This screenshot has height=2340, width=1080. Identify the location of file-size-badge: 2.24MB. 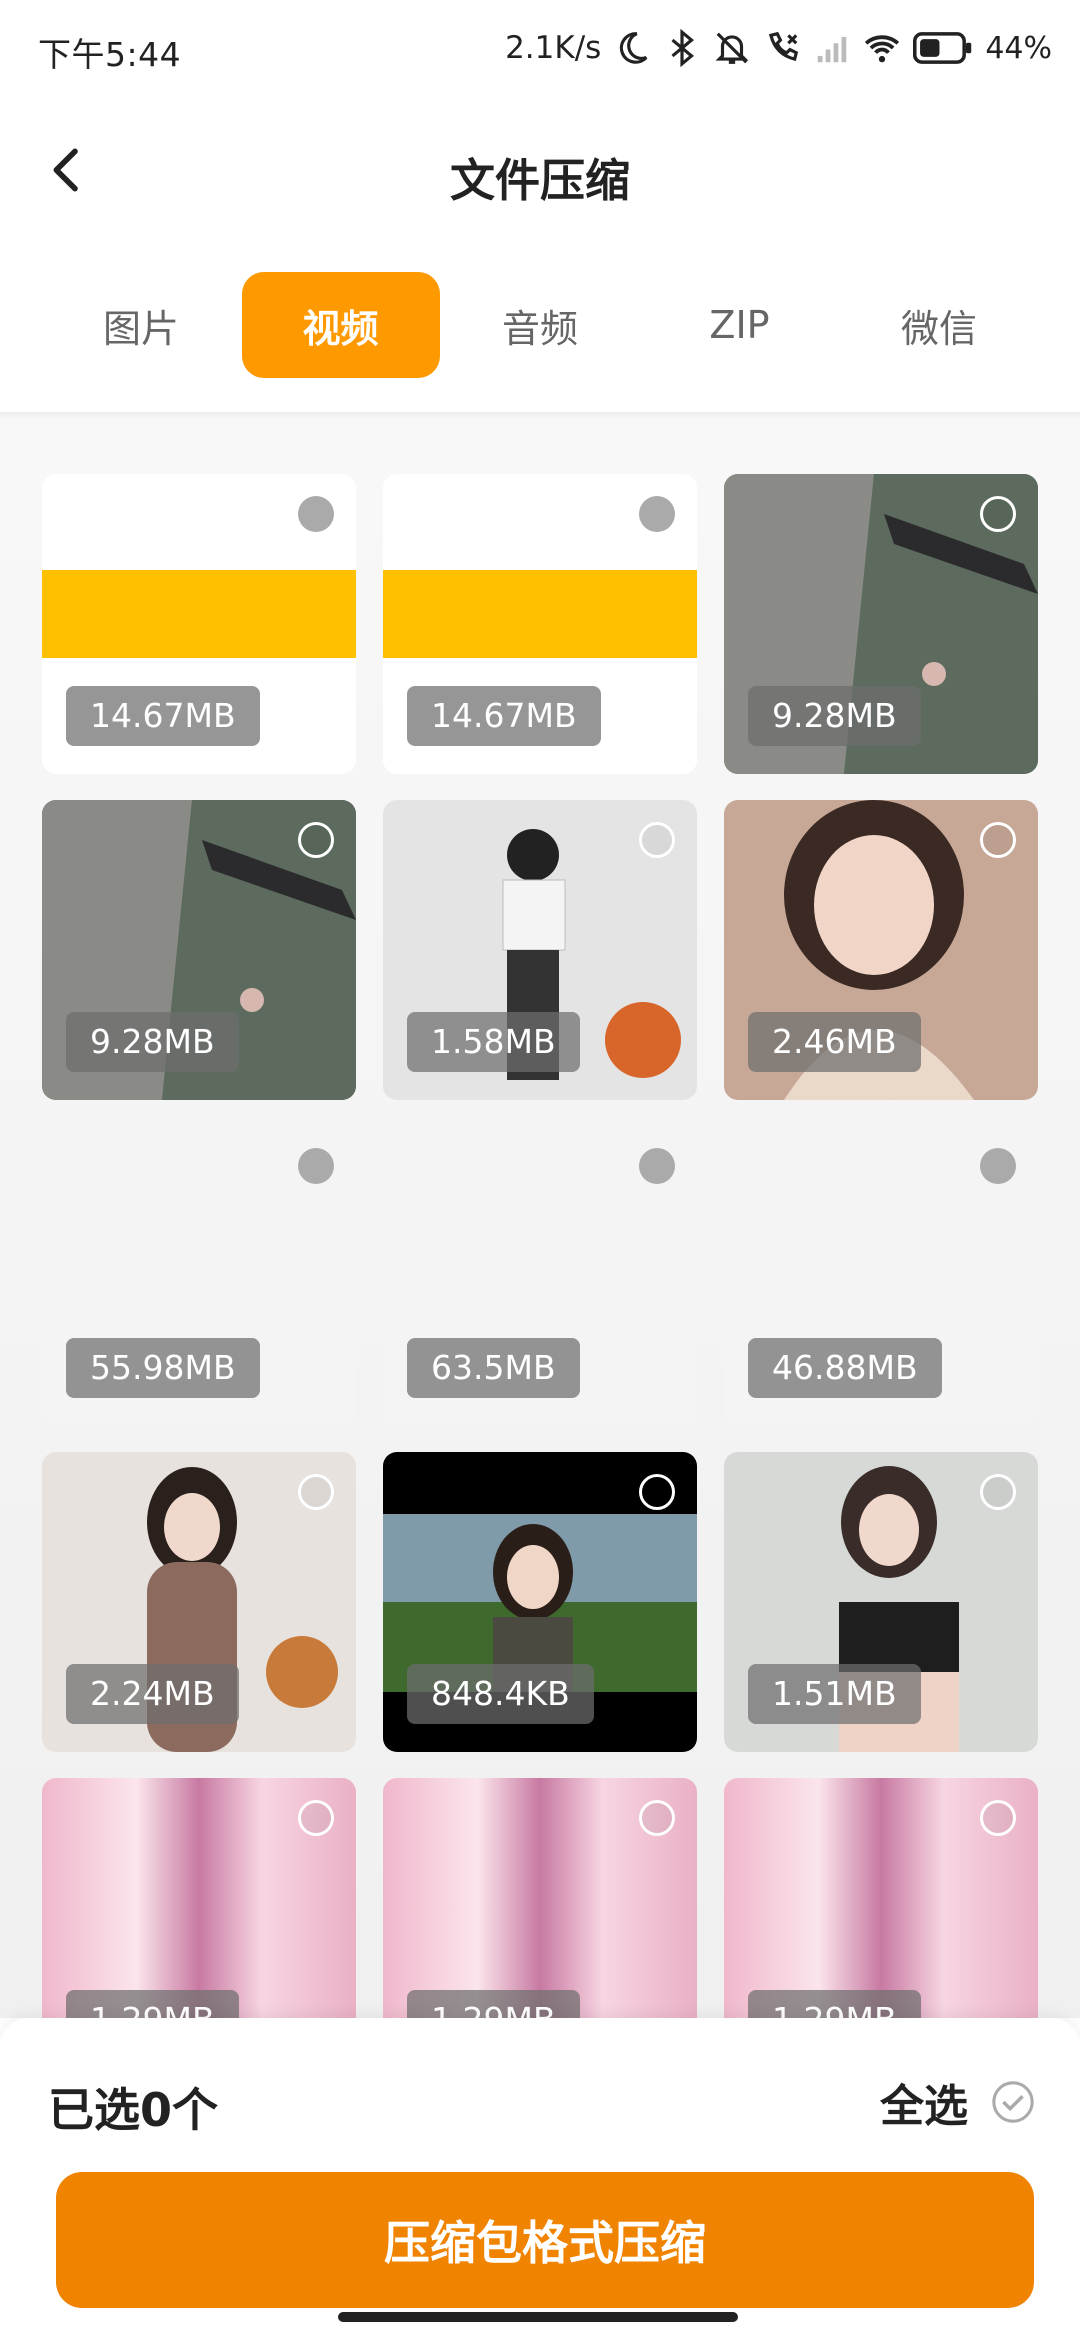
(152, 1694).